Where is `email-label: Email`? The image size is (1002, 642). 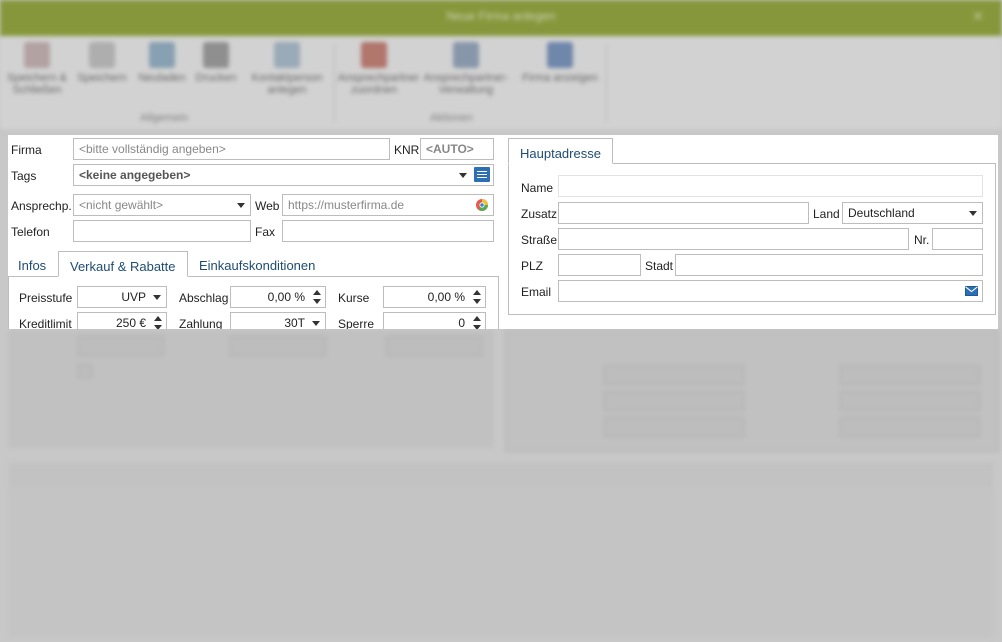
email-label: Email is located at coordinates (536, 292).